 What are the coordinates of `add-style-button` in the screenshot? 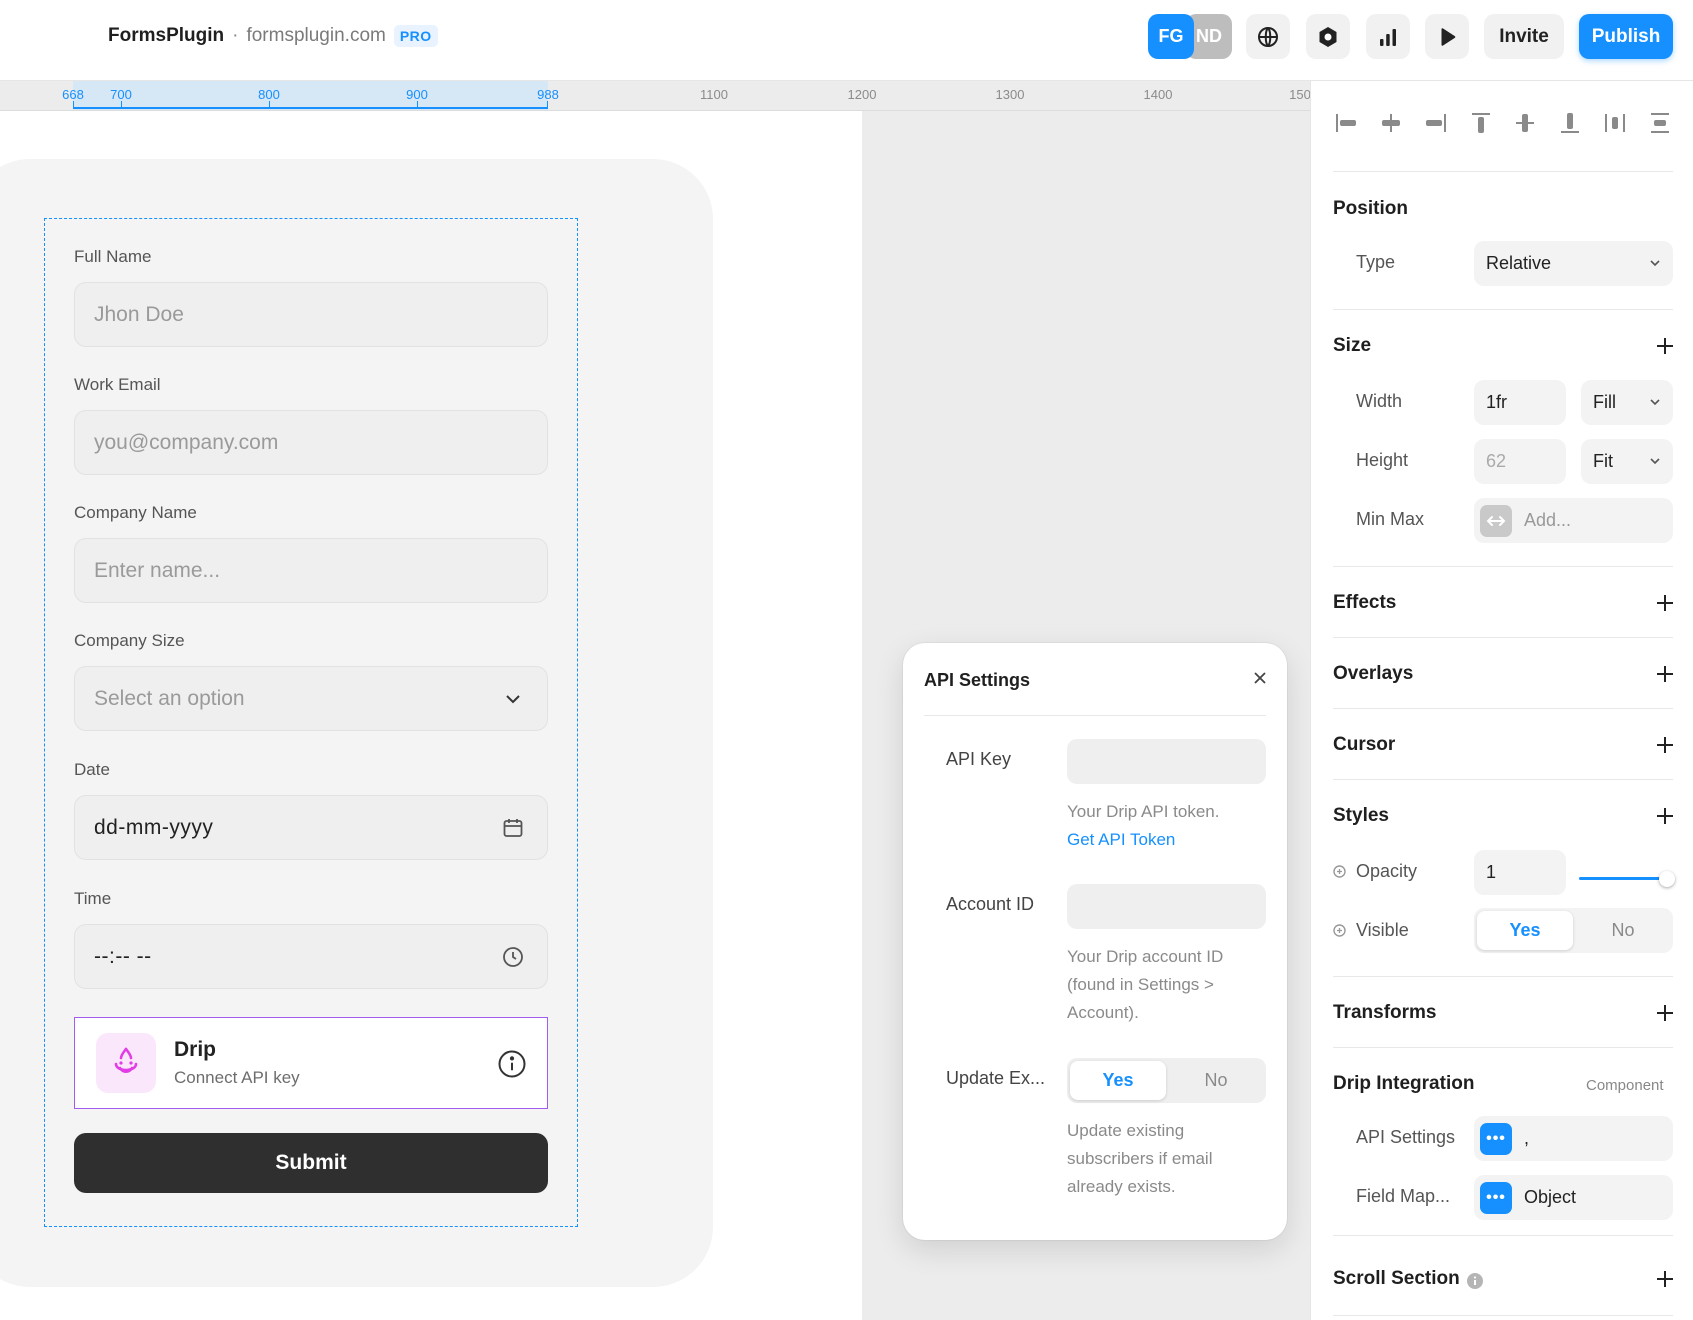 It's located at (1665, 816).